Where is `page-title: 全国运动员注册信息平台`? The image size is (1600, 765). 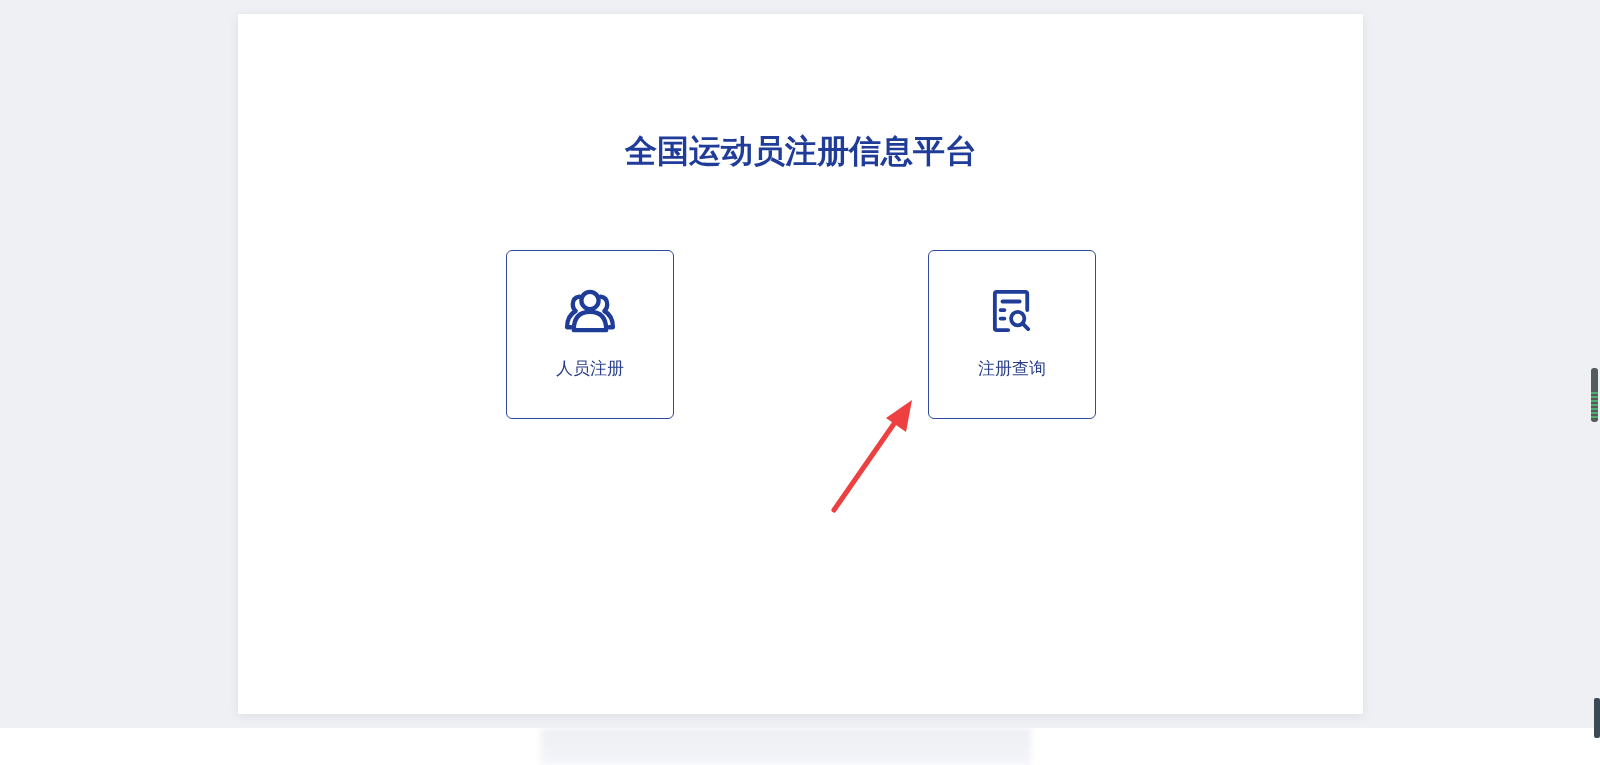 page-title: 全国运动员注册信息平台 is located at coordinates (800, 151).